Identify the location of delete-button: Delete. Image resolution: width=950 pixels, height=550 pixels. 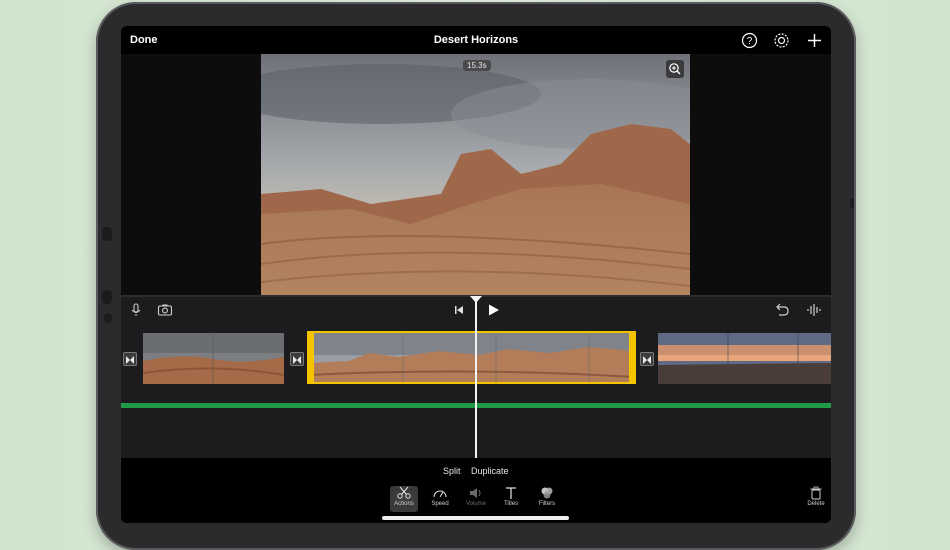
(816, 499).